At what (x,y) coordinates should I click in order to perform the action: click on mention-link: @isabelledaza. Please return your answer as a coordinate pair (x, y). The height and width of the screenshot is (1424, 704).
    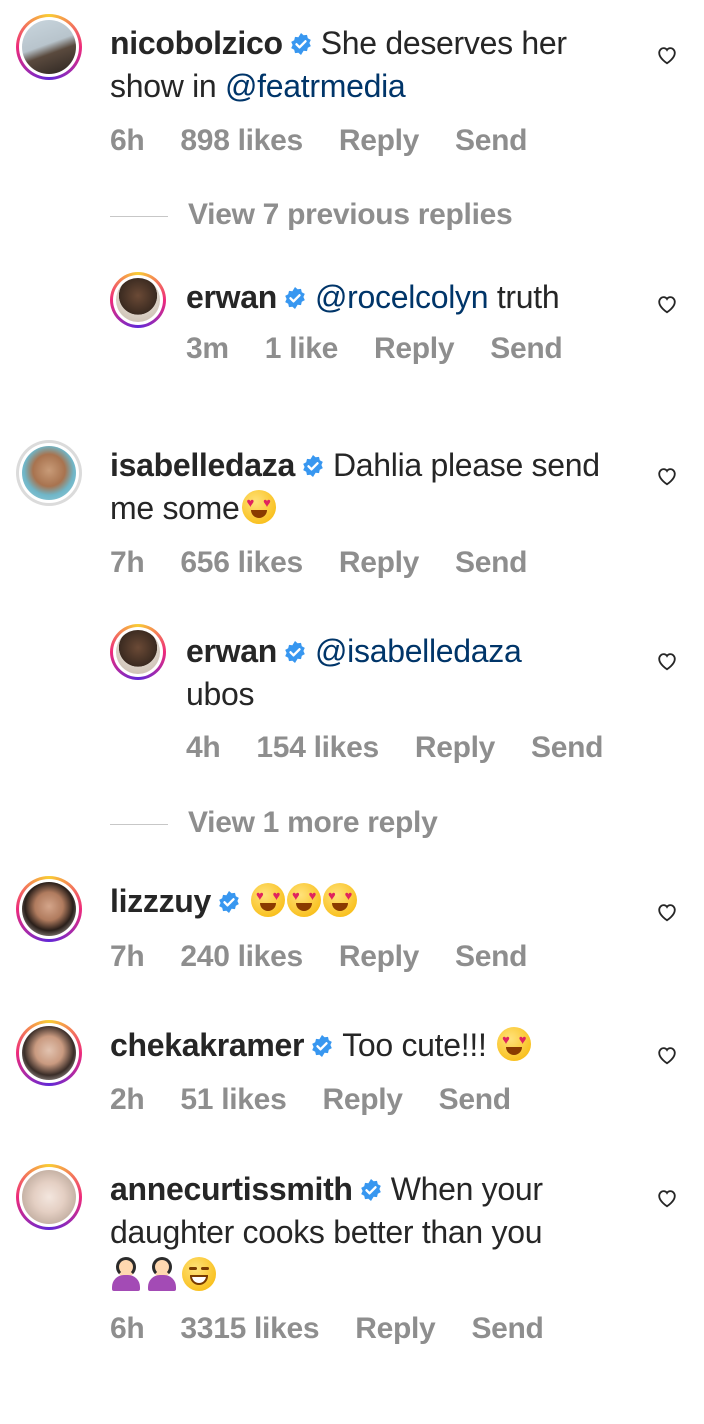
    Looking at the image, I should click on (418, 651).